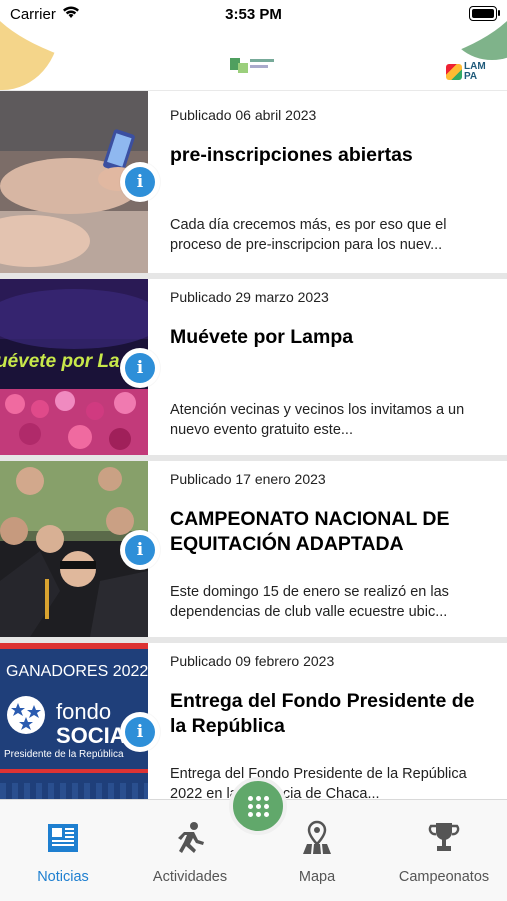 This screenshot has height=901, width=507. I want to click on news-title: pre-inscripciones abiertas, so click(331, 155).